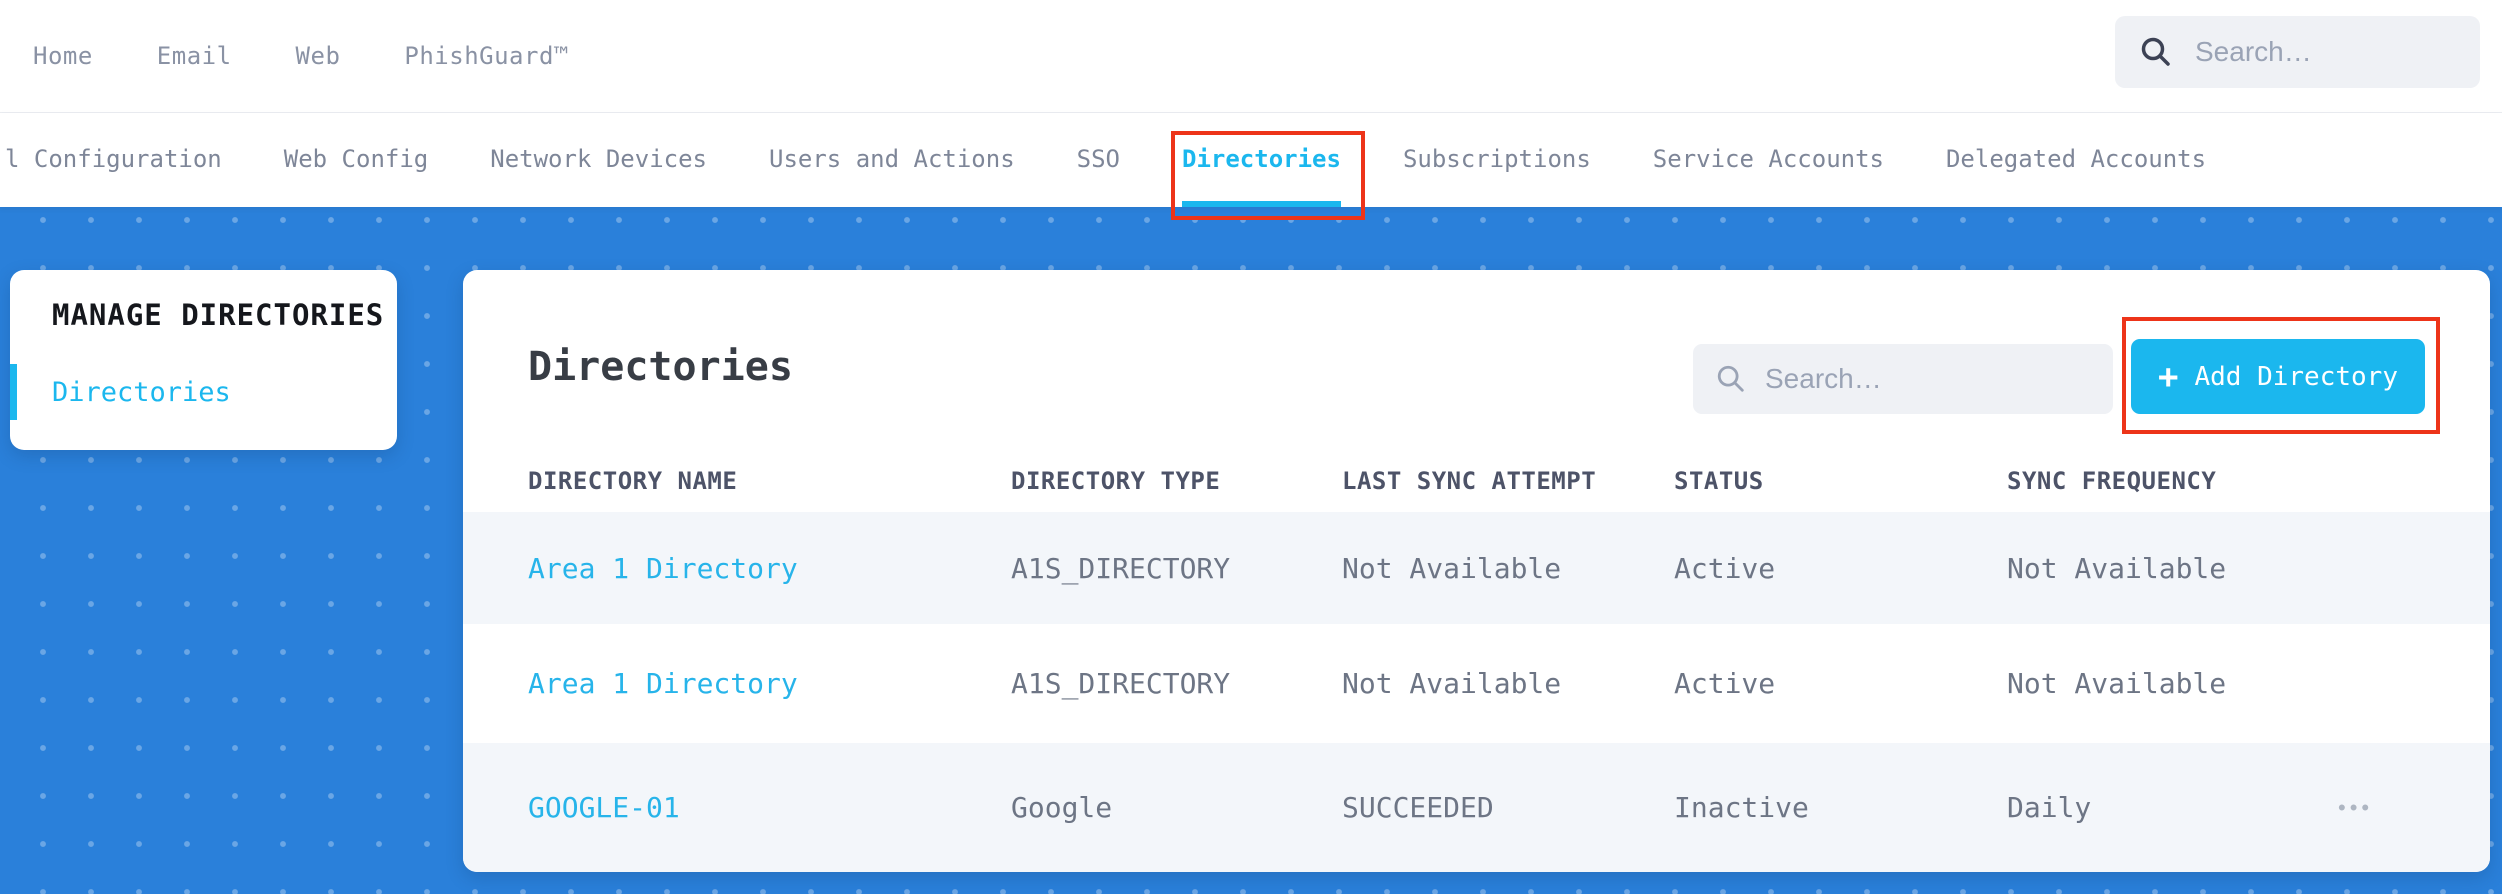 This screenshot has width=2502, height=894. Describe the element at coordinates (2112, 481) in the screenshot. I see `column-header-sync-frequency: SYNC FREQUENCY` at that location.